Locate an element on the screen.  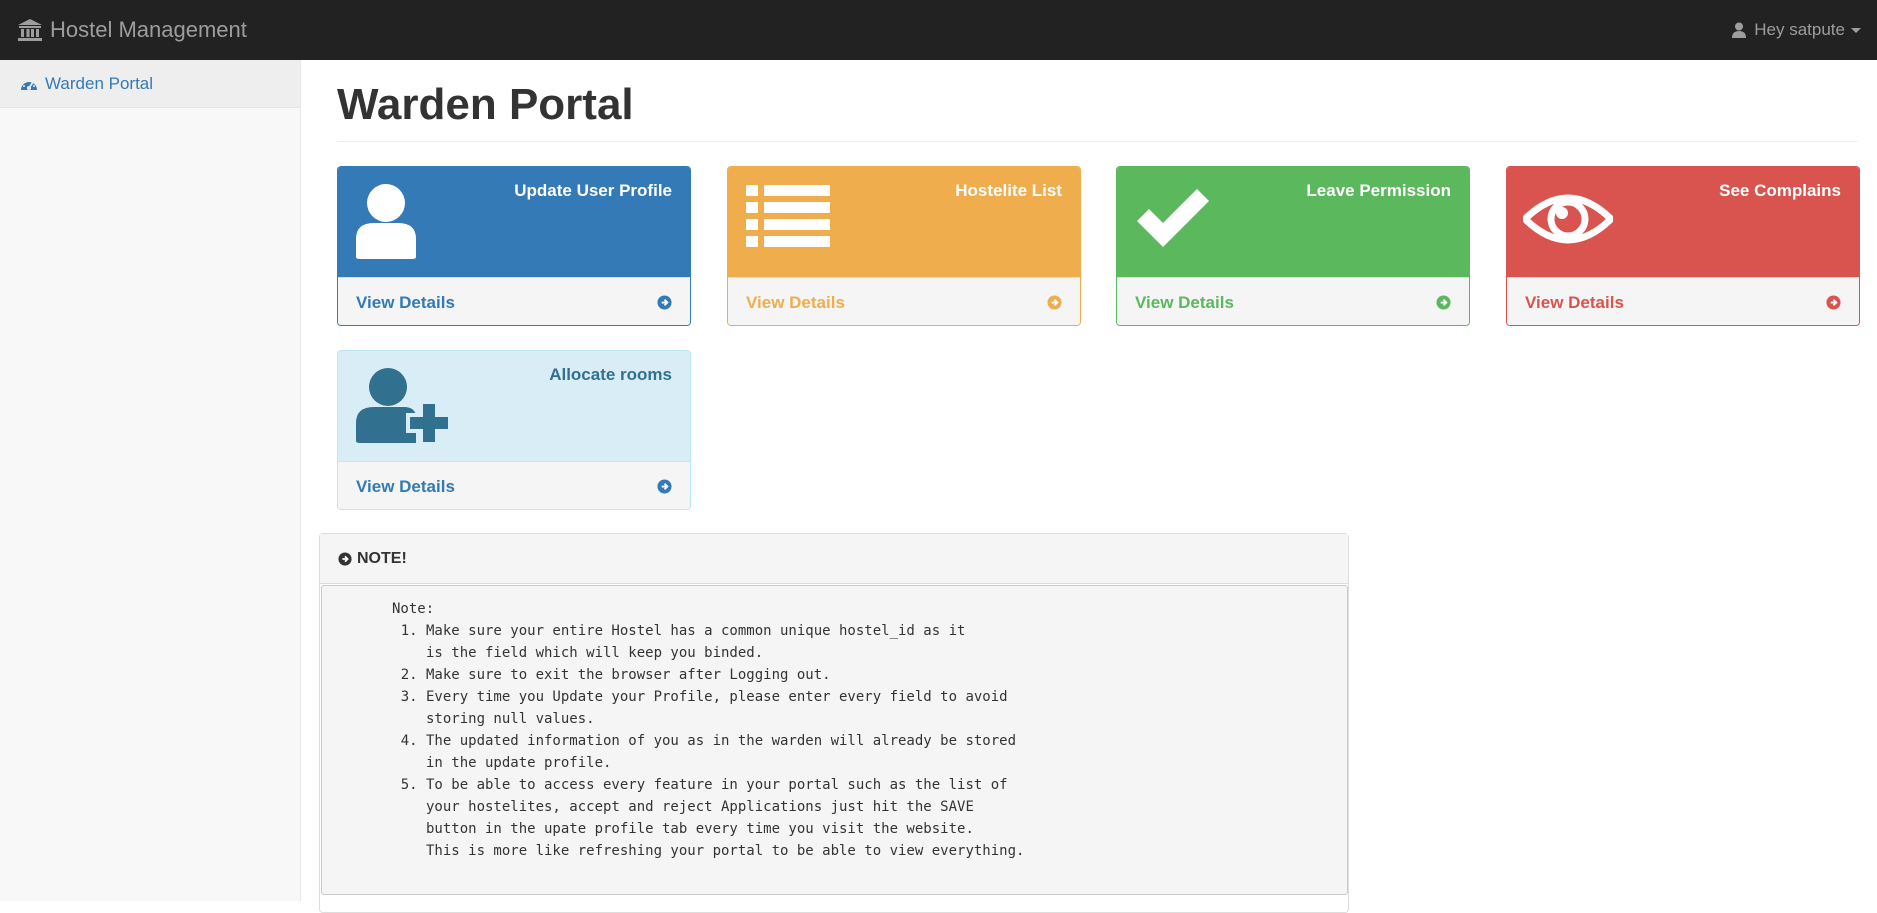
sidebar-item-label: Warden Portal is located at coordinates (99, 83).